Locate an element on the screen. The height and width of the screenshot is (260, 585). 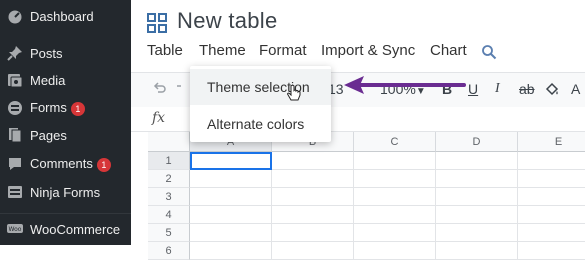
grid-corner is located at coordinates (169, 142).